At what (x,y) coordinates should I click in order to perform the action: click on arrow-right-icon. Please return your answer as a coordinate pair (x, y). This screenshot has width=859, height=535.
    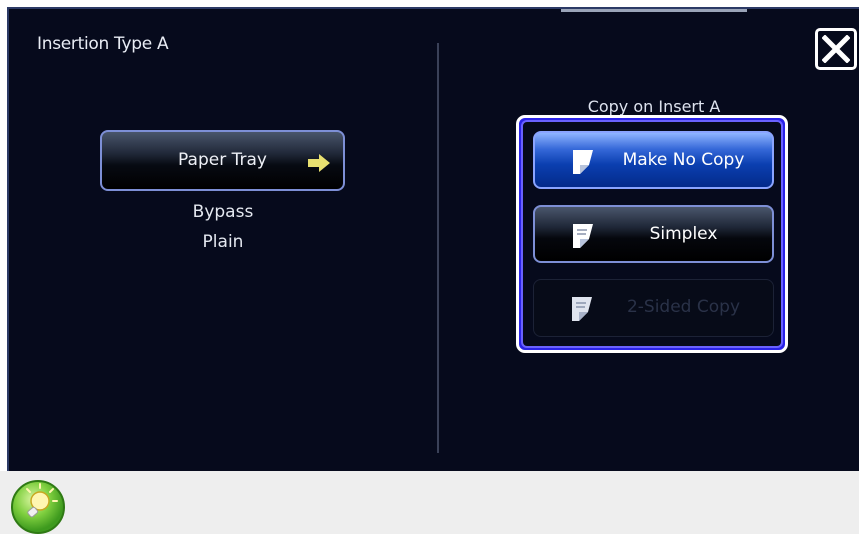
    Looking at the image, I should click on (319, 163).